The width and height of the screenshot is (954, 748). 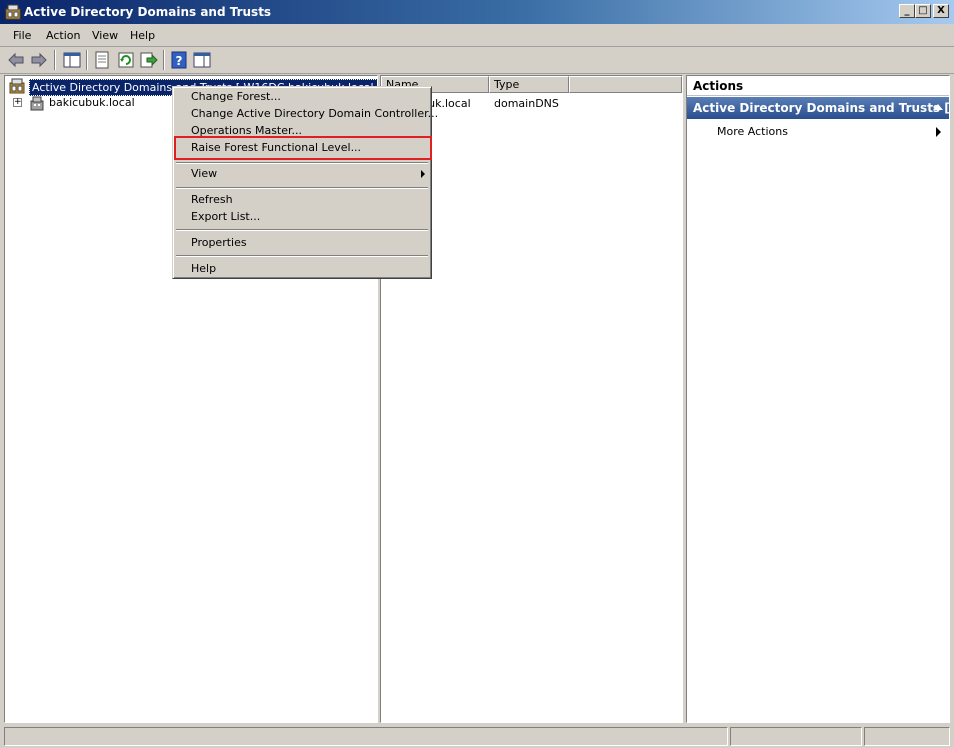 I want to click on column-header-type: Type, so click(x=529, y=84).